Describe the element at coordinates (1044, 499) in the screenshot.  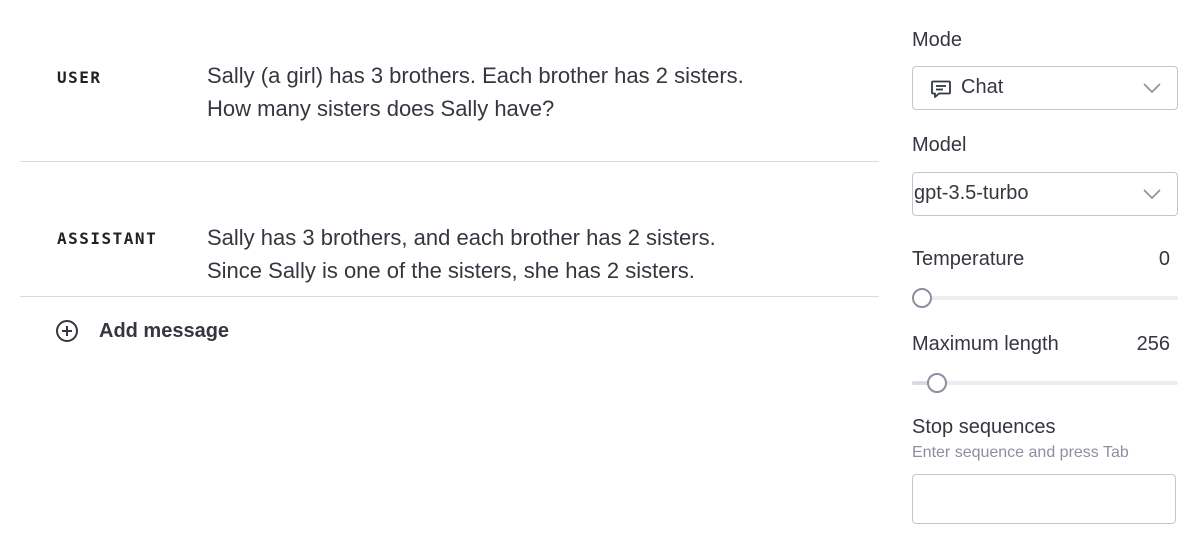
I see `stop-sequences-input` at that location.